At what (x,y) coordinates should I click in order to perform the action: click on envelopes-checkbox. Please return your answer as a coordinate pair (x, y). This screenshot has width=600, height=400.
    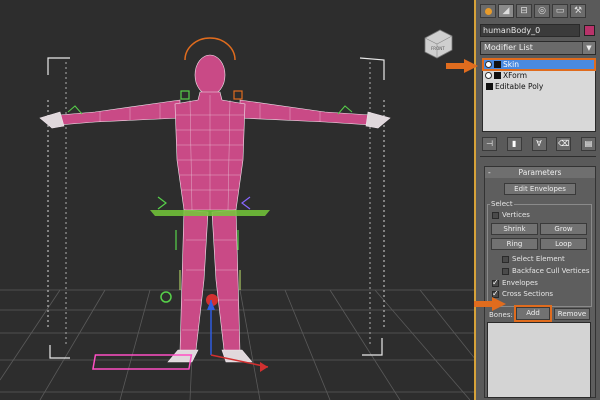
    Looking at the image, I should click on (495, 282).